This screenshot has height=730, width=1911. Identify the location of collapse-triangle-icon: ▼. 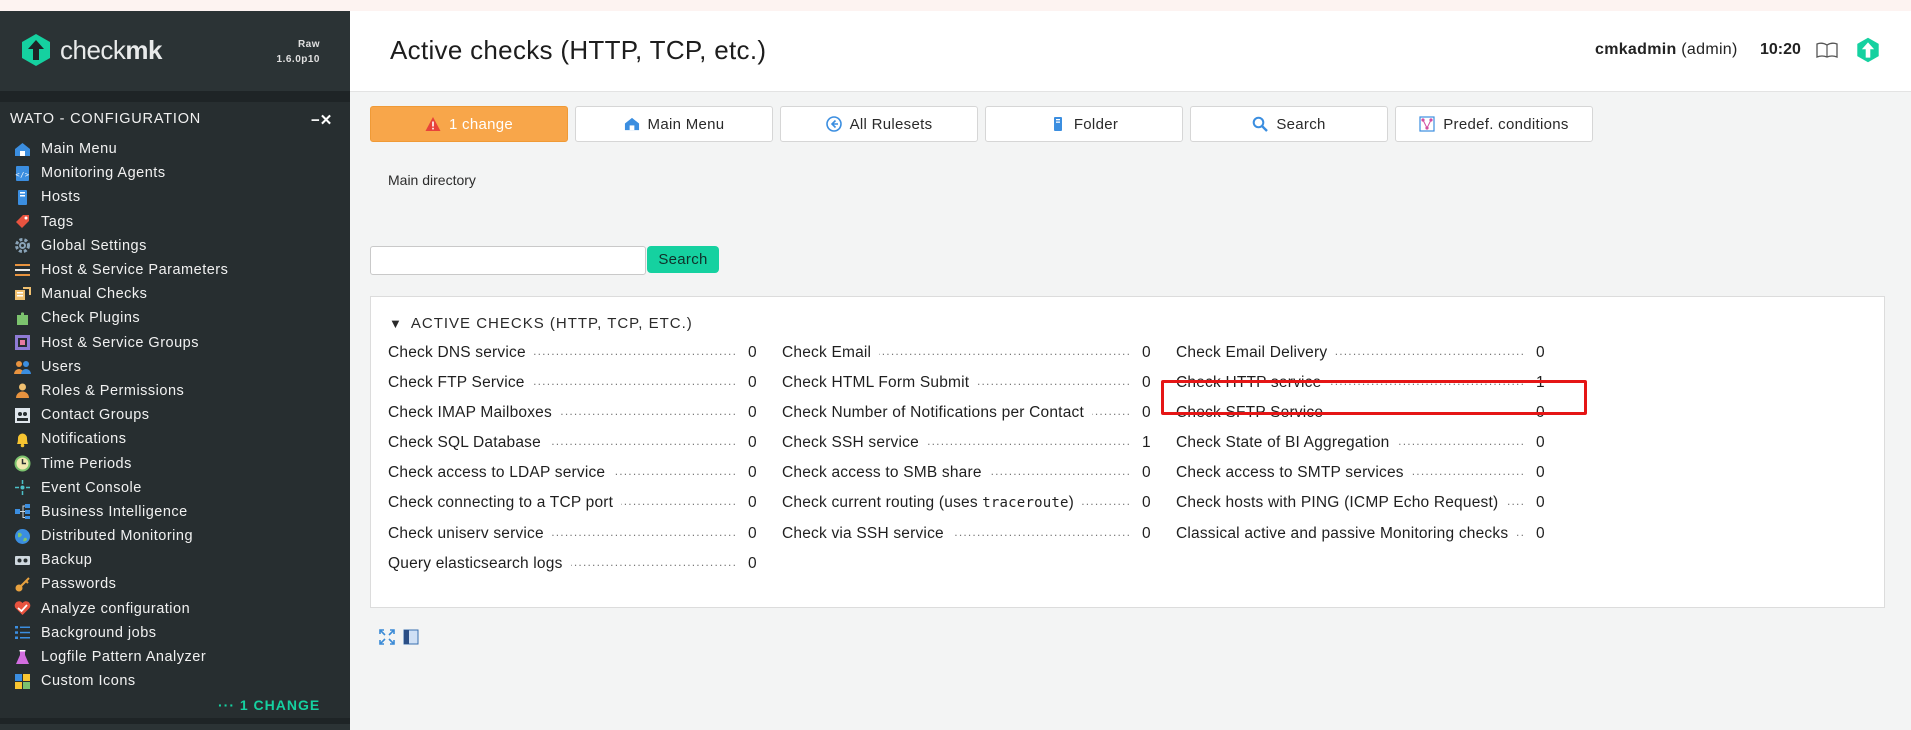
(396, 323).